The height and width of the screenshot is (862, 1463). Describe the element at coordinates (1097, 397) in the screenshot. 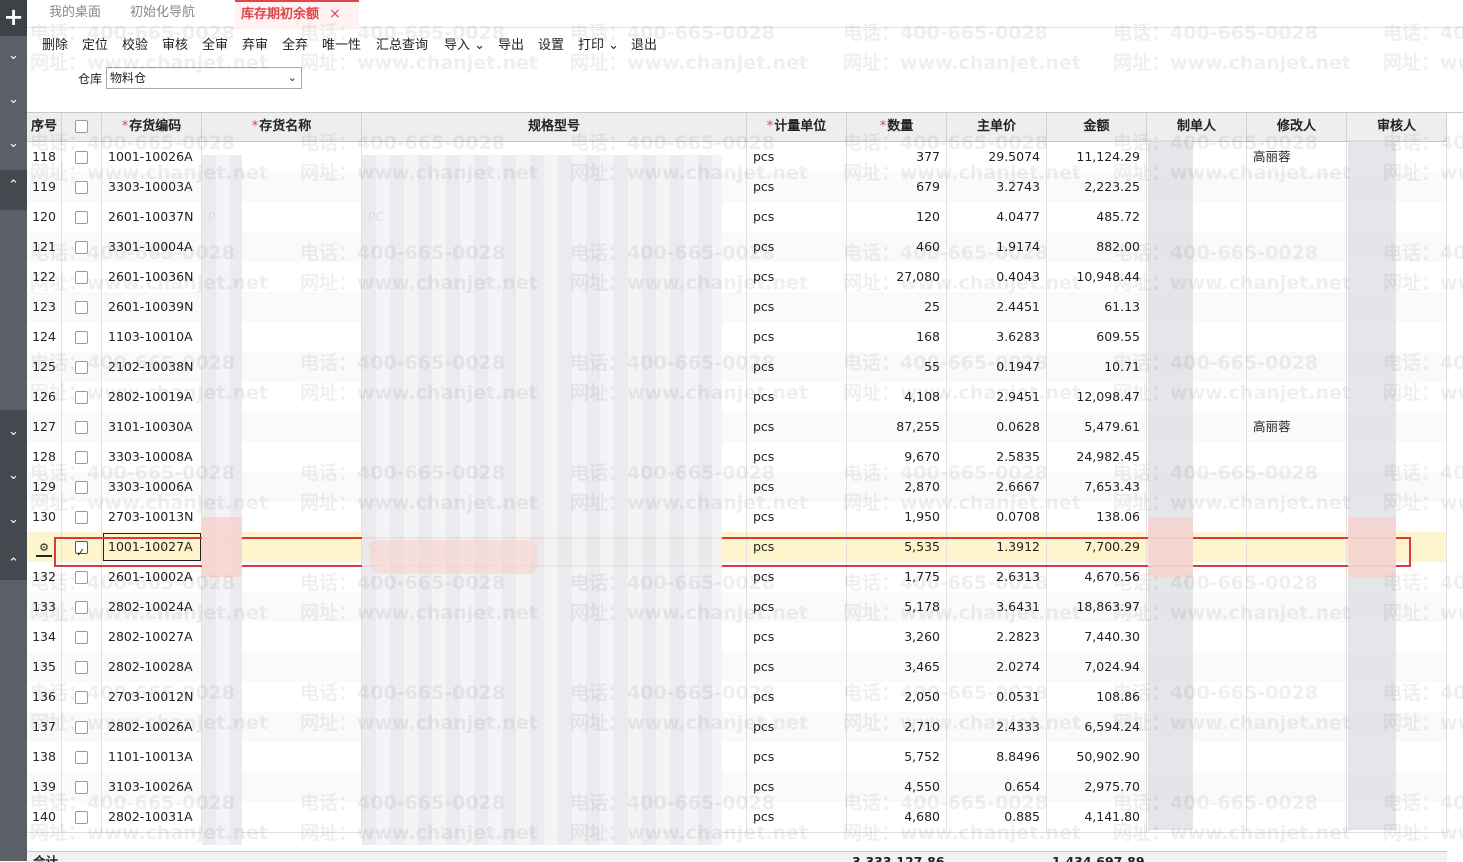

I see `cell-amount: 12,098.47` at that location.